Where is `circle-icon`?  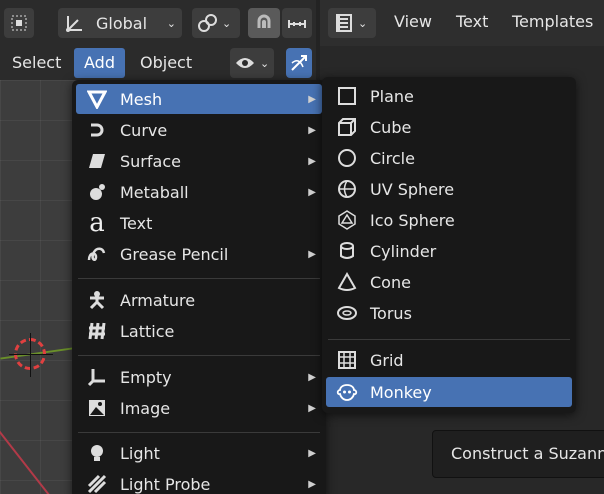 circle-icon is located at coordinates (347, 158).